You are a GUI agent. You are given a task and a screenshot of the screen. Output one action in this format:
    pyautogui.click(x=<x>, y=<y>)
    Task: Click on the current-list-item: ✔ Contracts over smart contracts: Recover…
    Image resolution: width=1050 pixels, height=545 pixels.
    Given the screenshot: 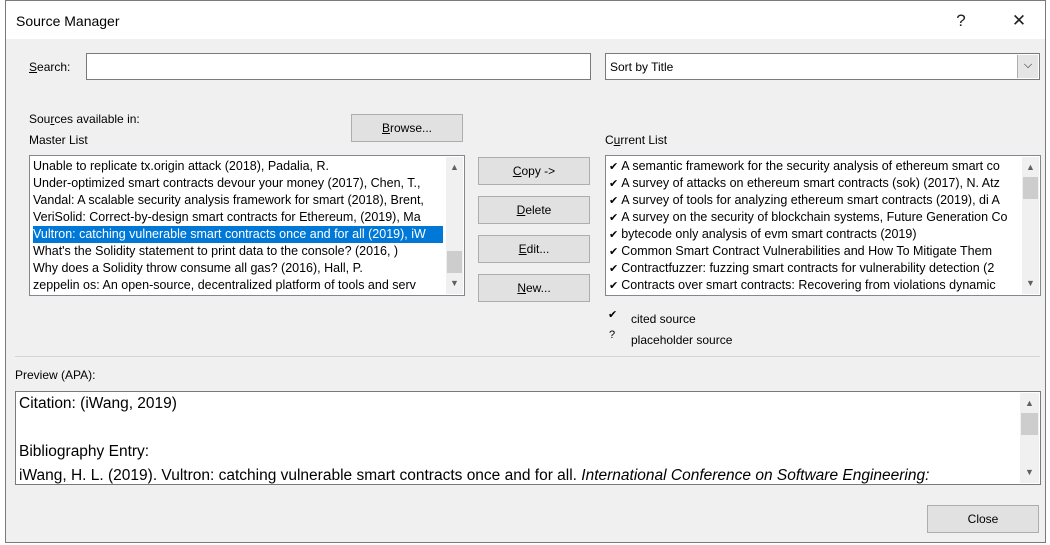 What is the action you would take?
    pyautogui.click(x=815, y=285)
    